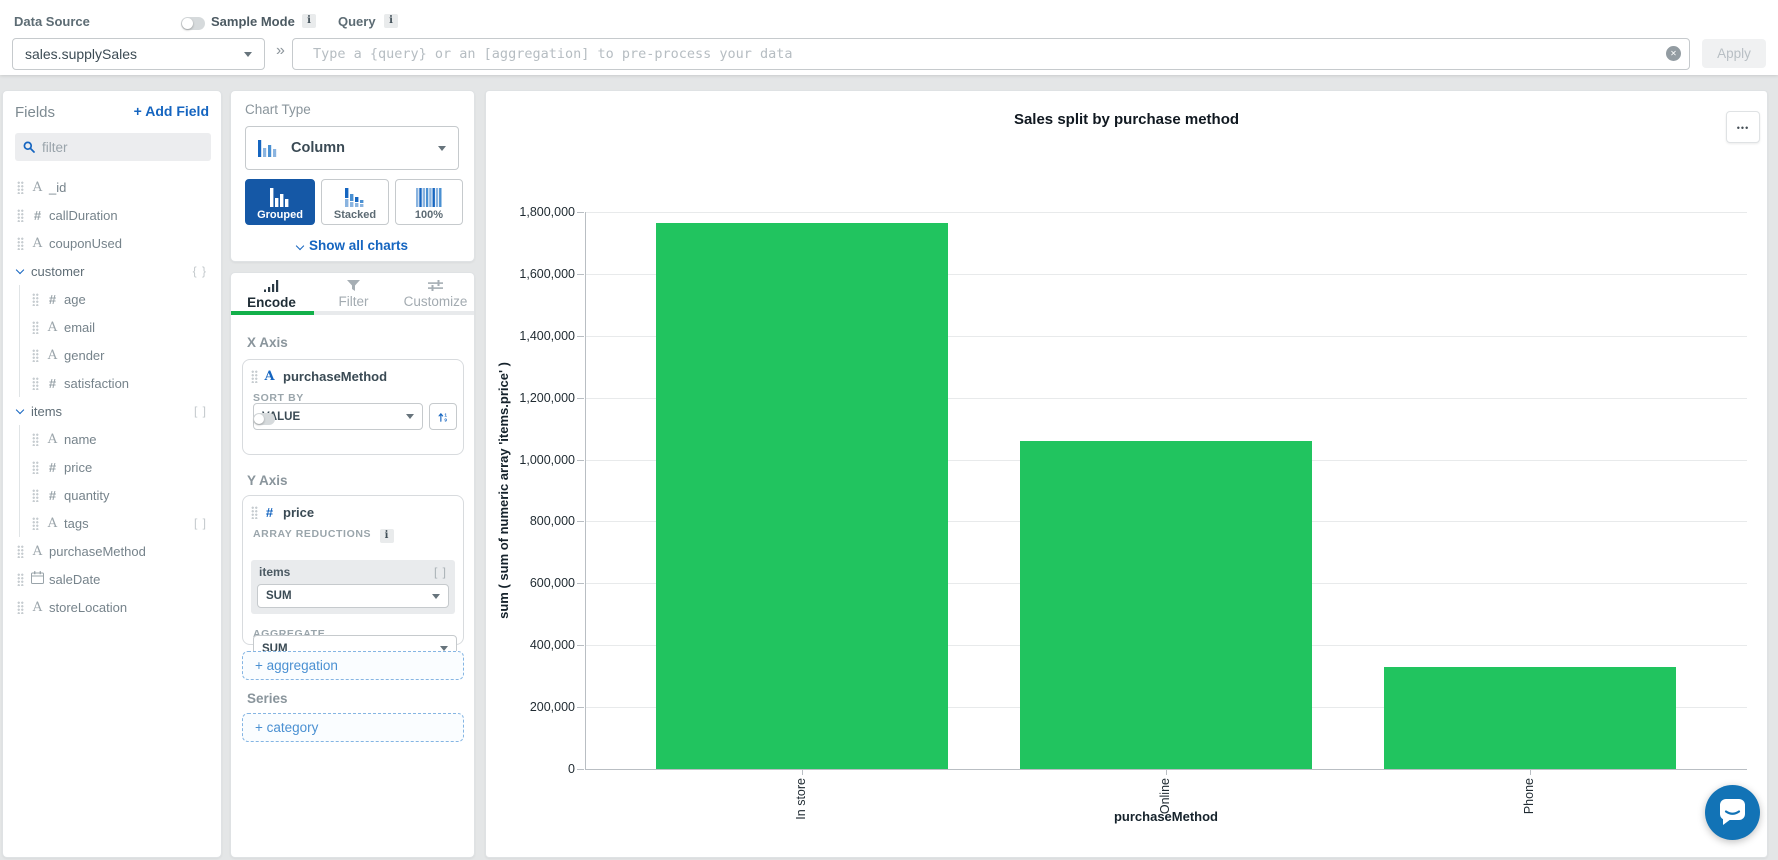 The height and width of the screenshot is (860, 1778). Describe the element at coordinates (445, 419) in the screenshot. I see `svg-text: 9` at that location.